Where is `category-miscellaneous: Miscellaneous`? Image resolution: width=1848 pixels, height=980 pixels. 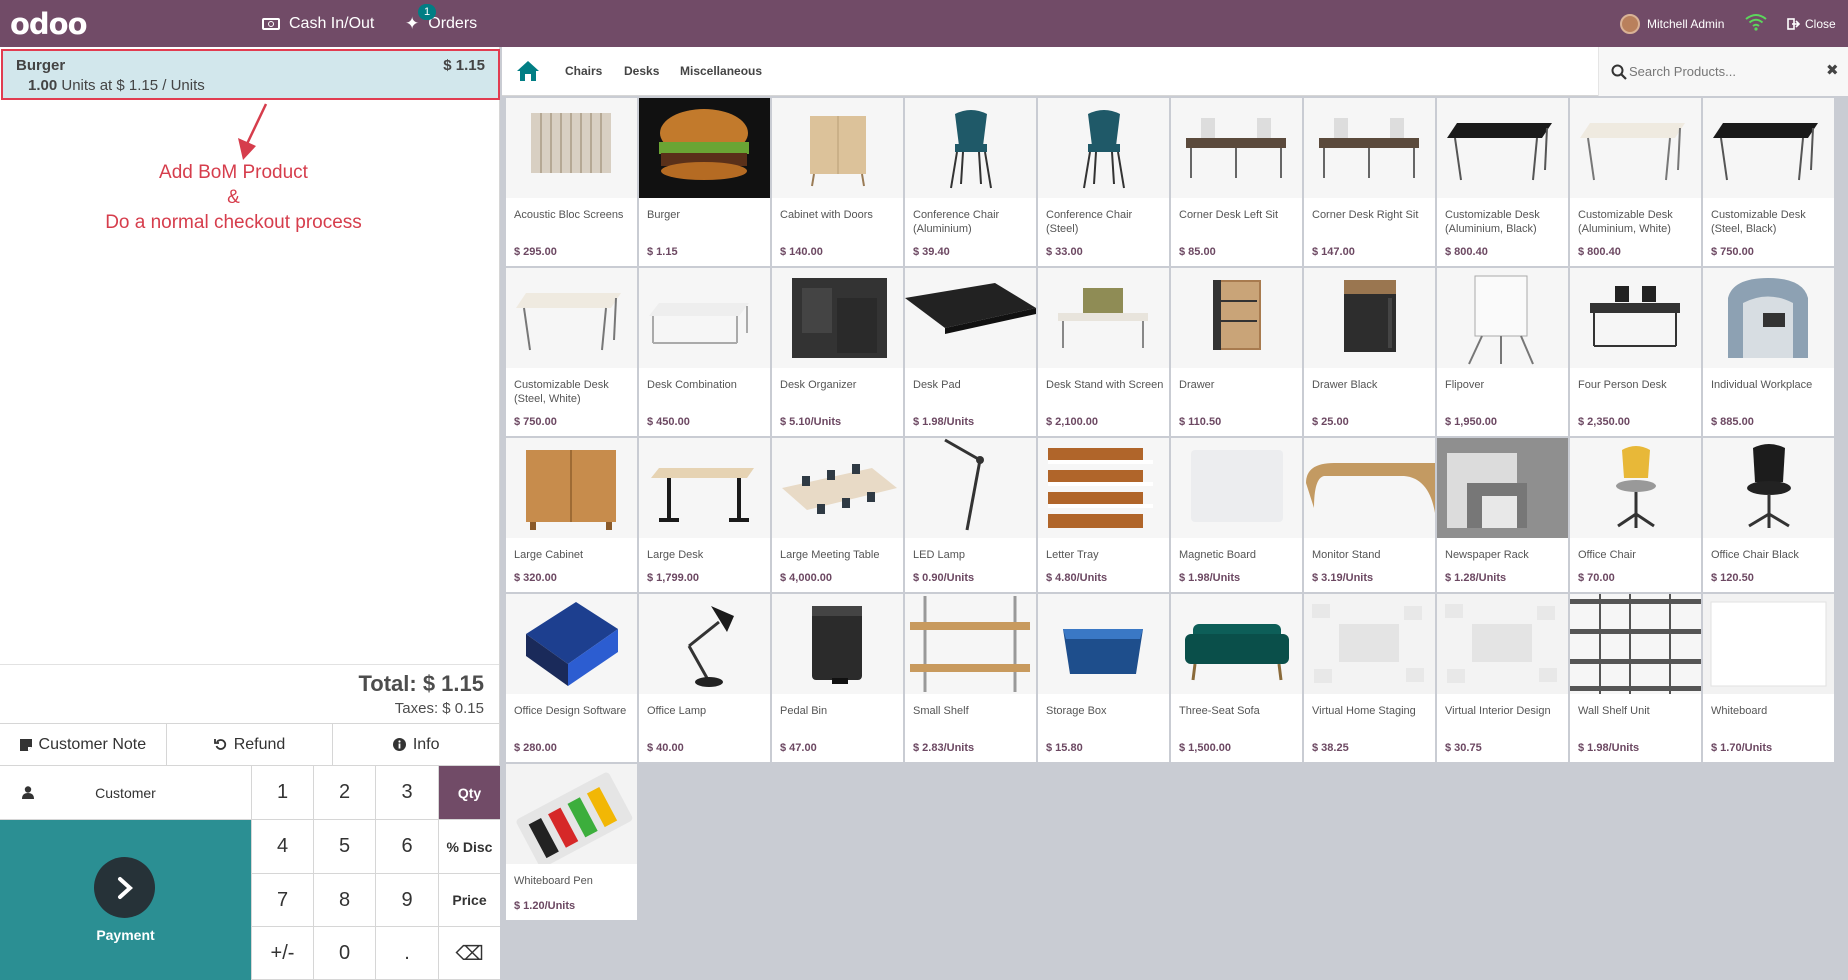 category-miscellaneous: Miscellaneous is located at coordinates (721, 71).